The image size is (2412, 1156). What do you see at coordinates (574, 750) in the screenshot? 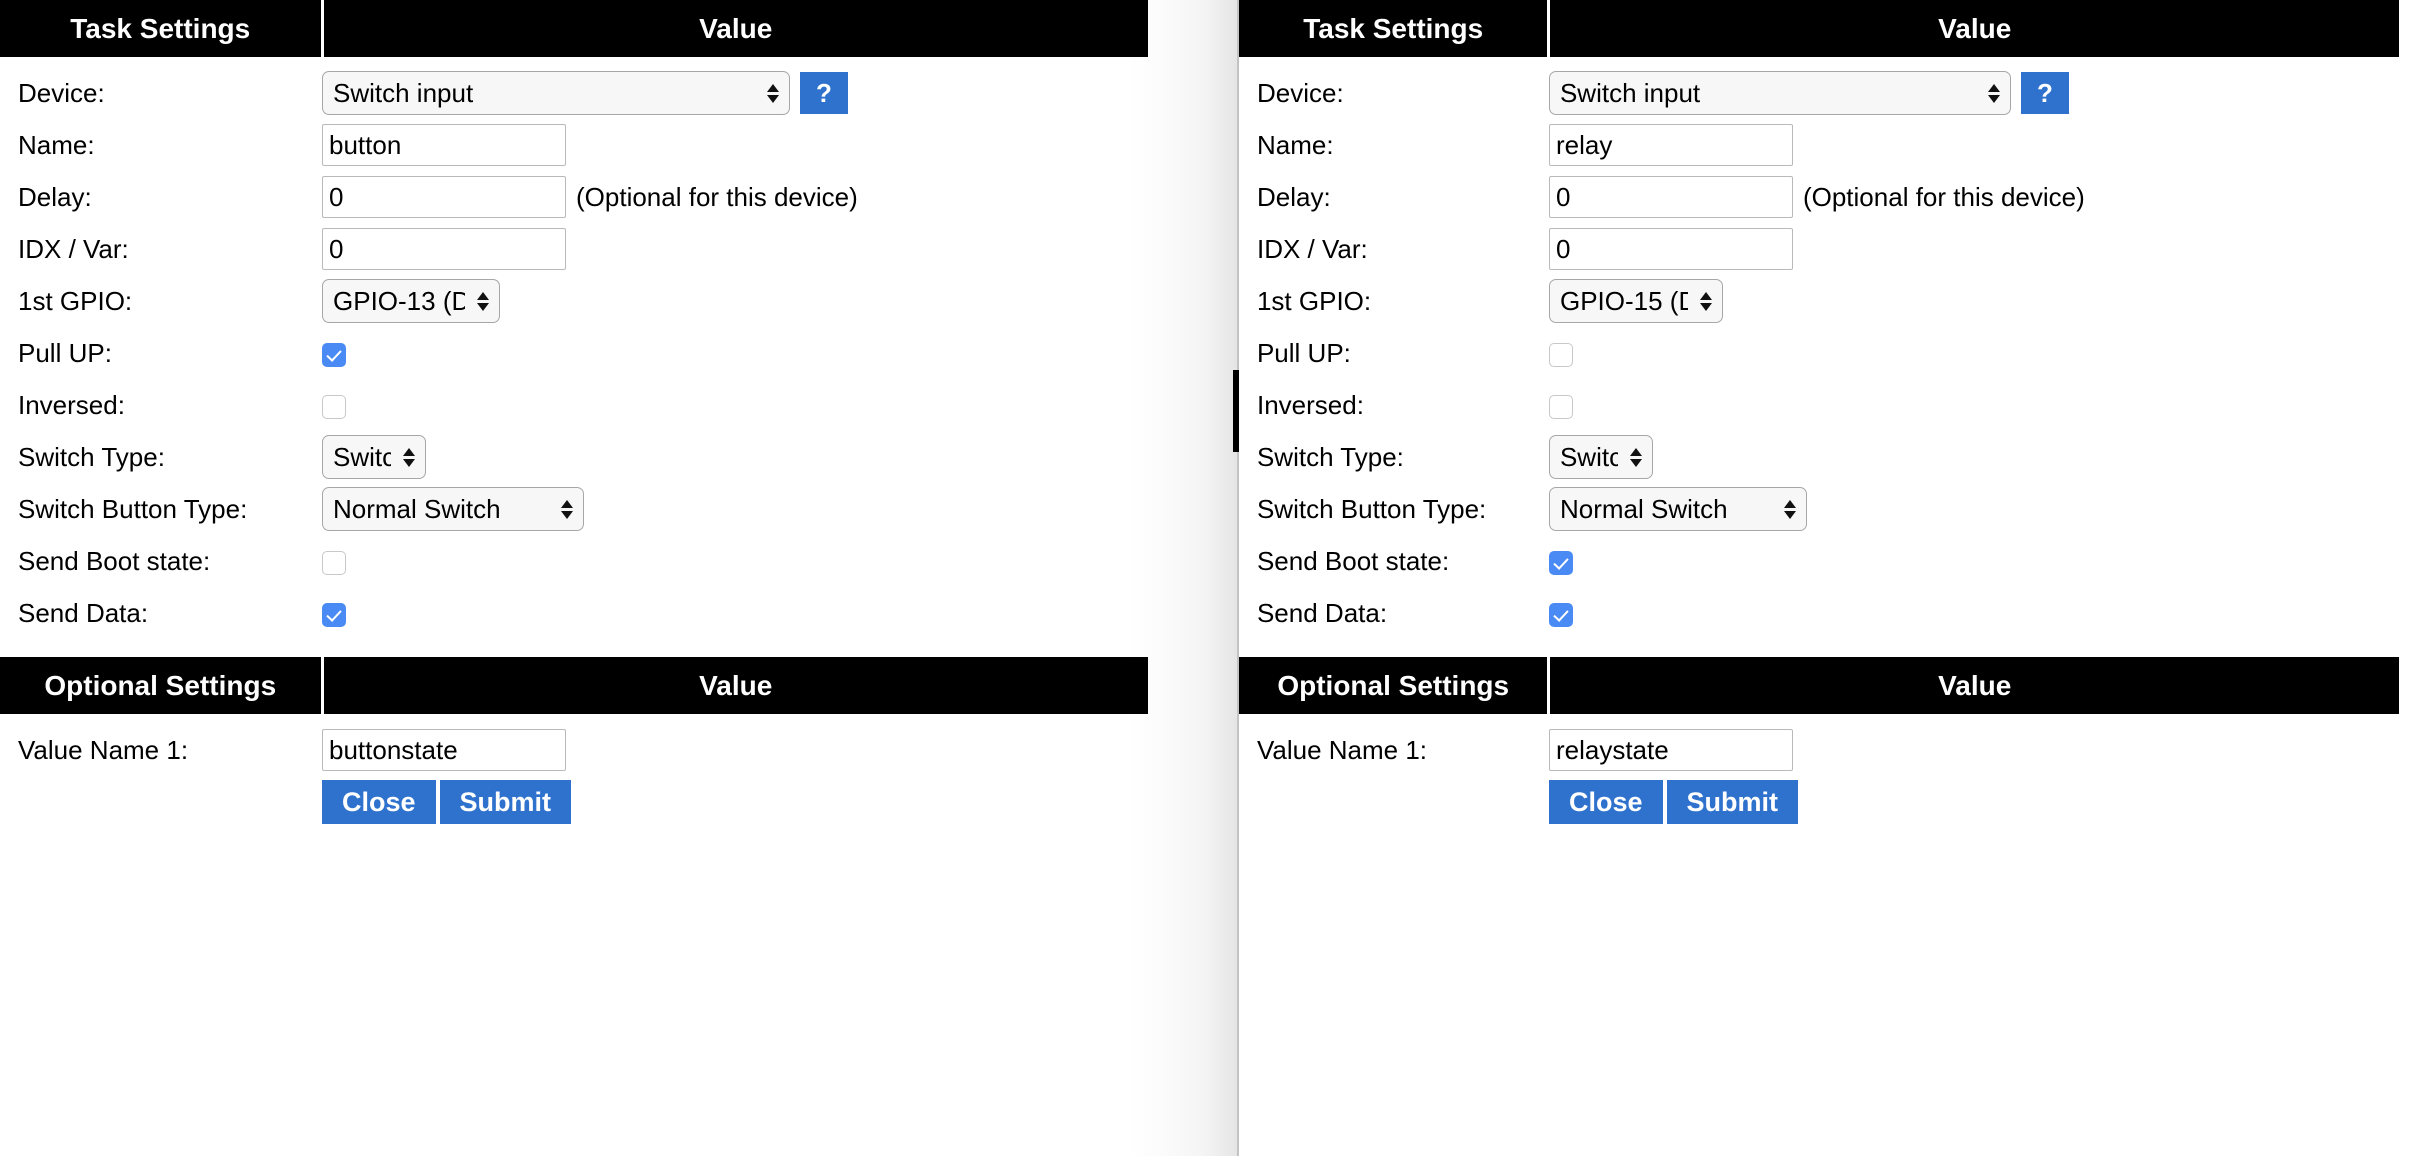
I see `row-value-name-1: Value Name 1:` at bounding box center [574, 750].